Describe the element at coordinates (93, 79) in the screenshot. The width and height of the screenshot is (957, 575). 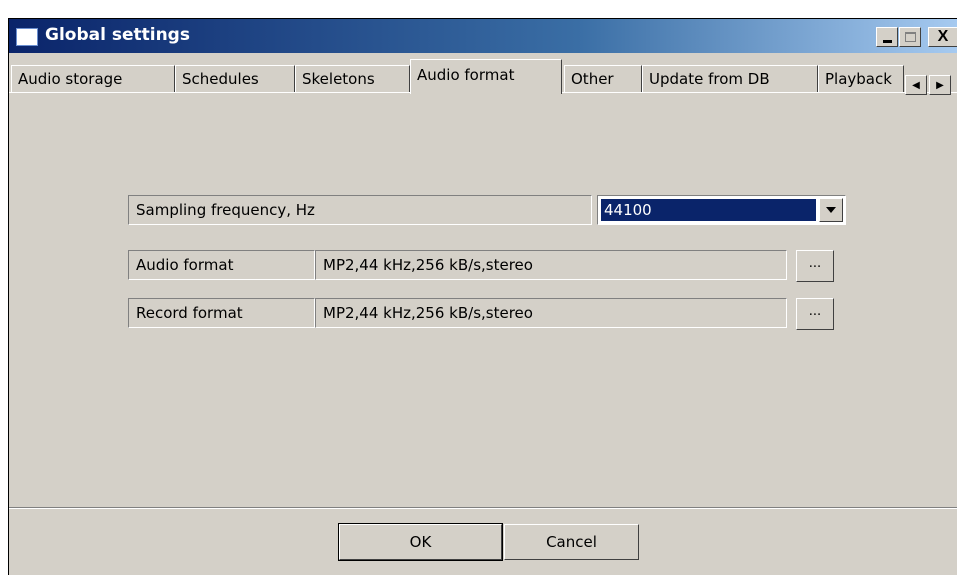
I see `tab-audio-storage: Audio storage` at that location.